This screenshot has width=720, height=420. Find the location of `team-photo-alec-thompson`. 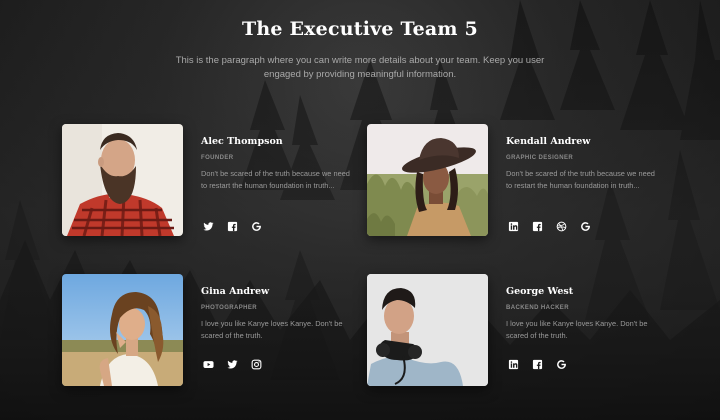

team-photo-alec-thompson is located at coordinates (122, 180).